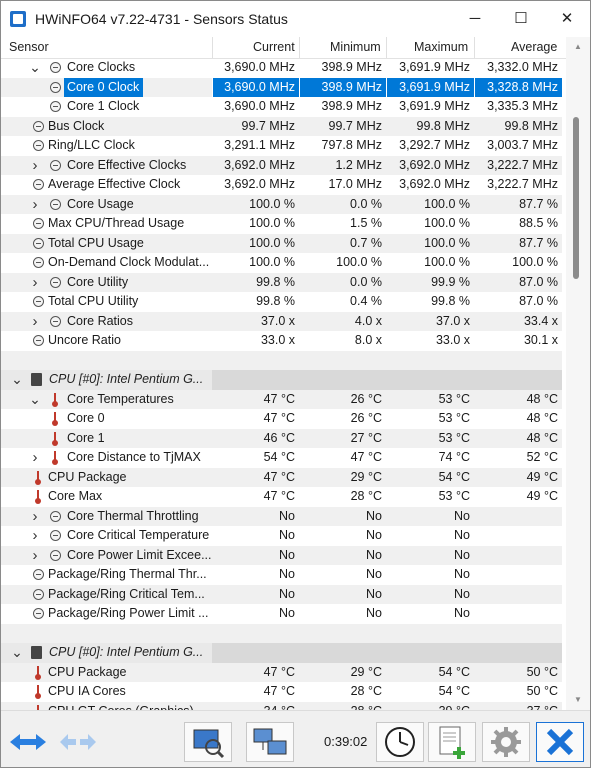 This screenshot has height=768, width=591. I want to click on blank-row, so click(281, 360).